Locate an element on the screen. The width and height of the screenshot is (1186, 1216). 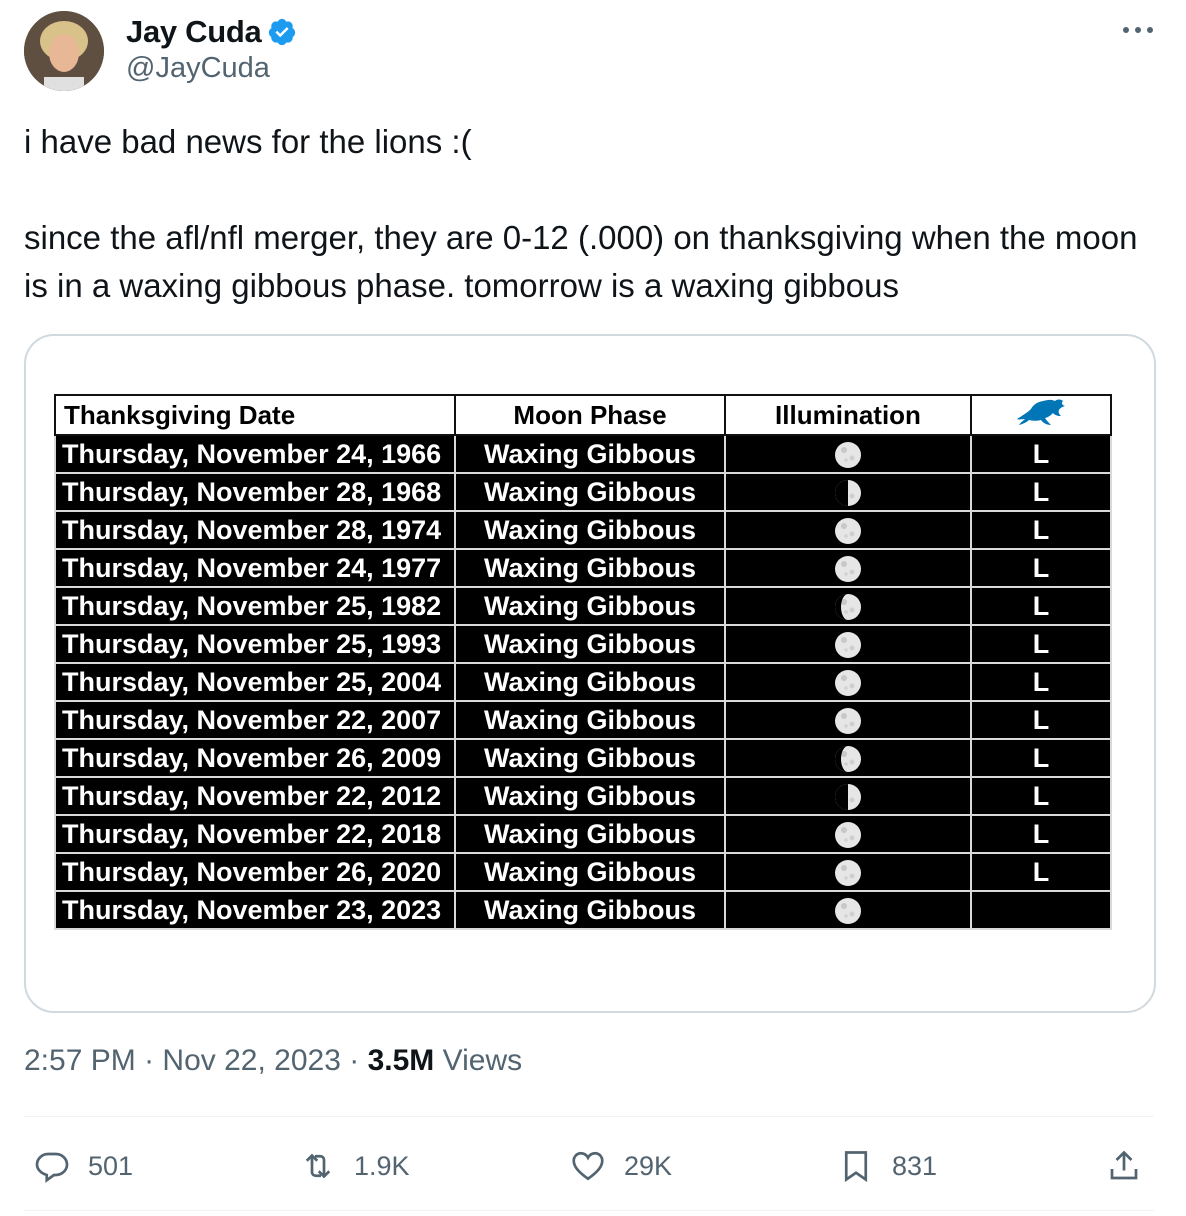
cell-date: Thursday, November 28, 1974 is located at coordinates (255, 530).